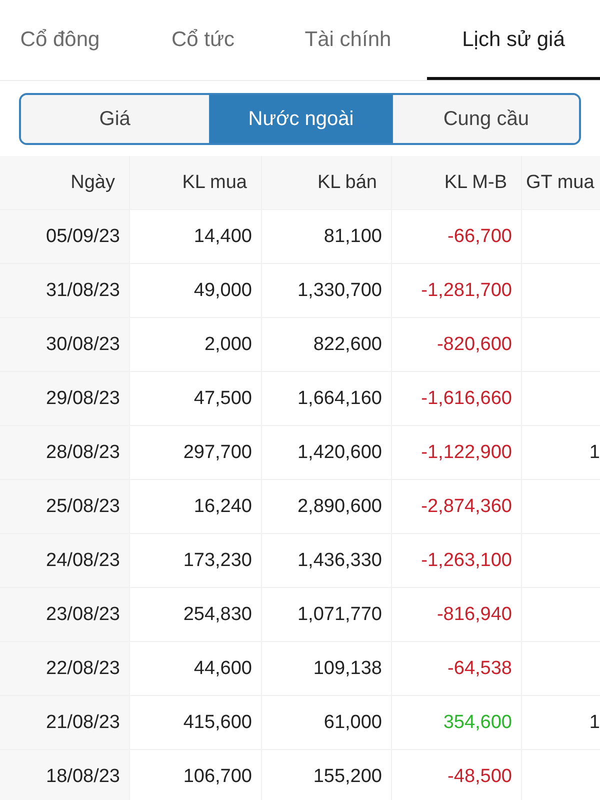 This screenshot has height=800, width=600. What do you see at coordinates (327, 669) in the screenshot?
I see `table-cell: 109,138` at bounding box center [327, 669].